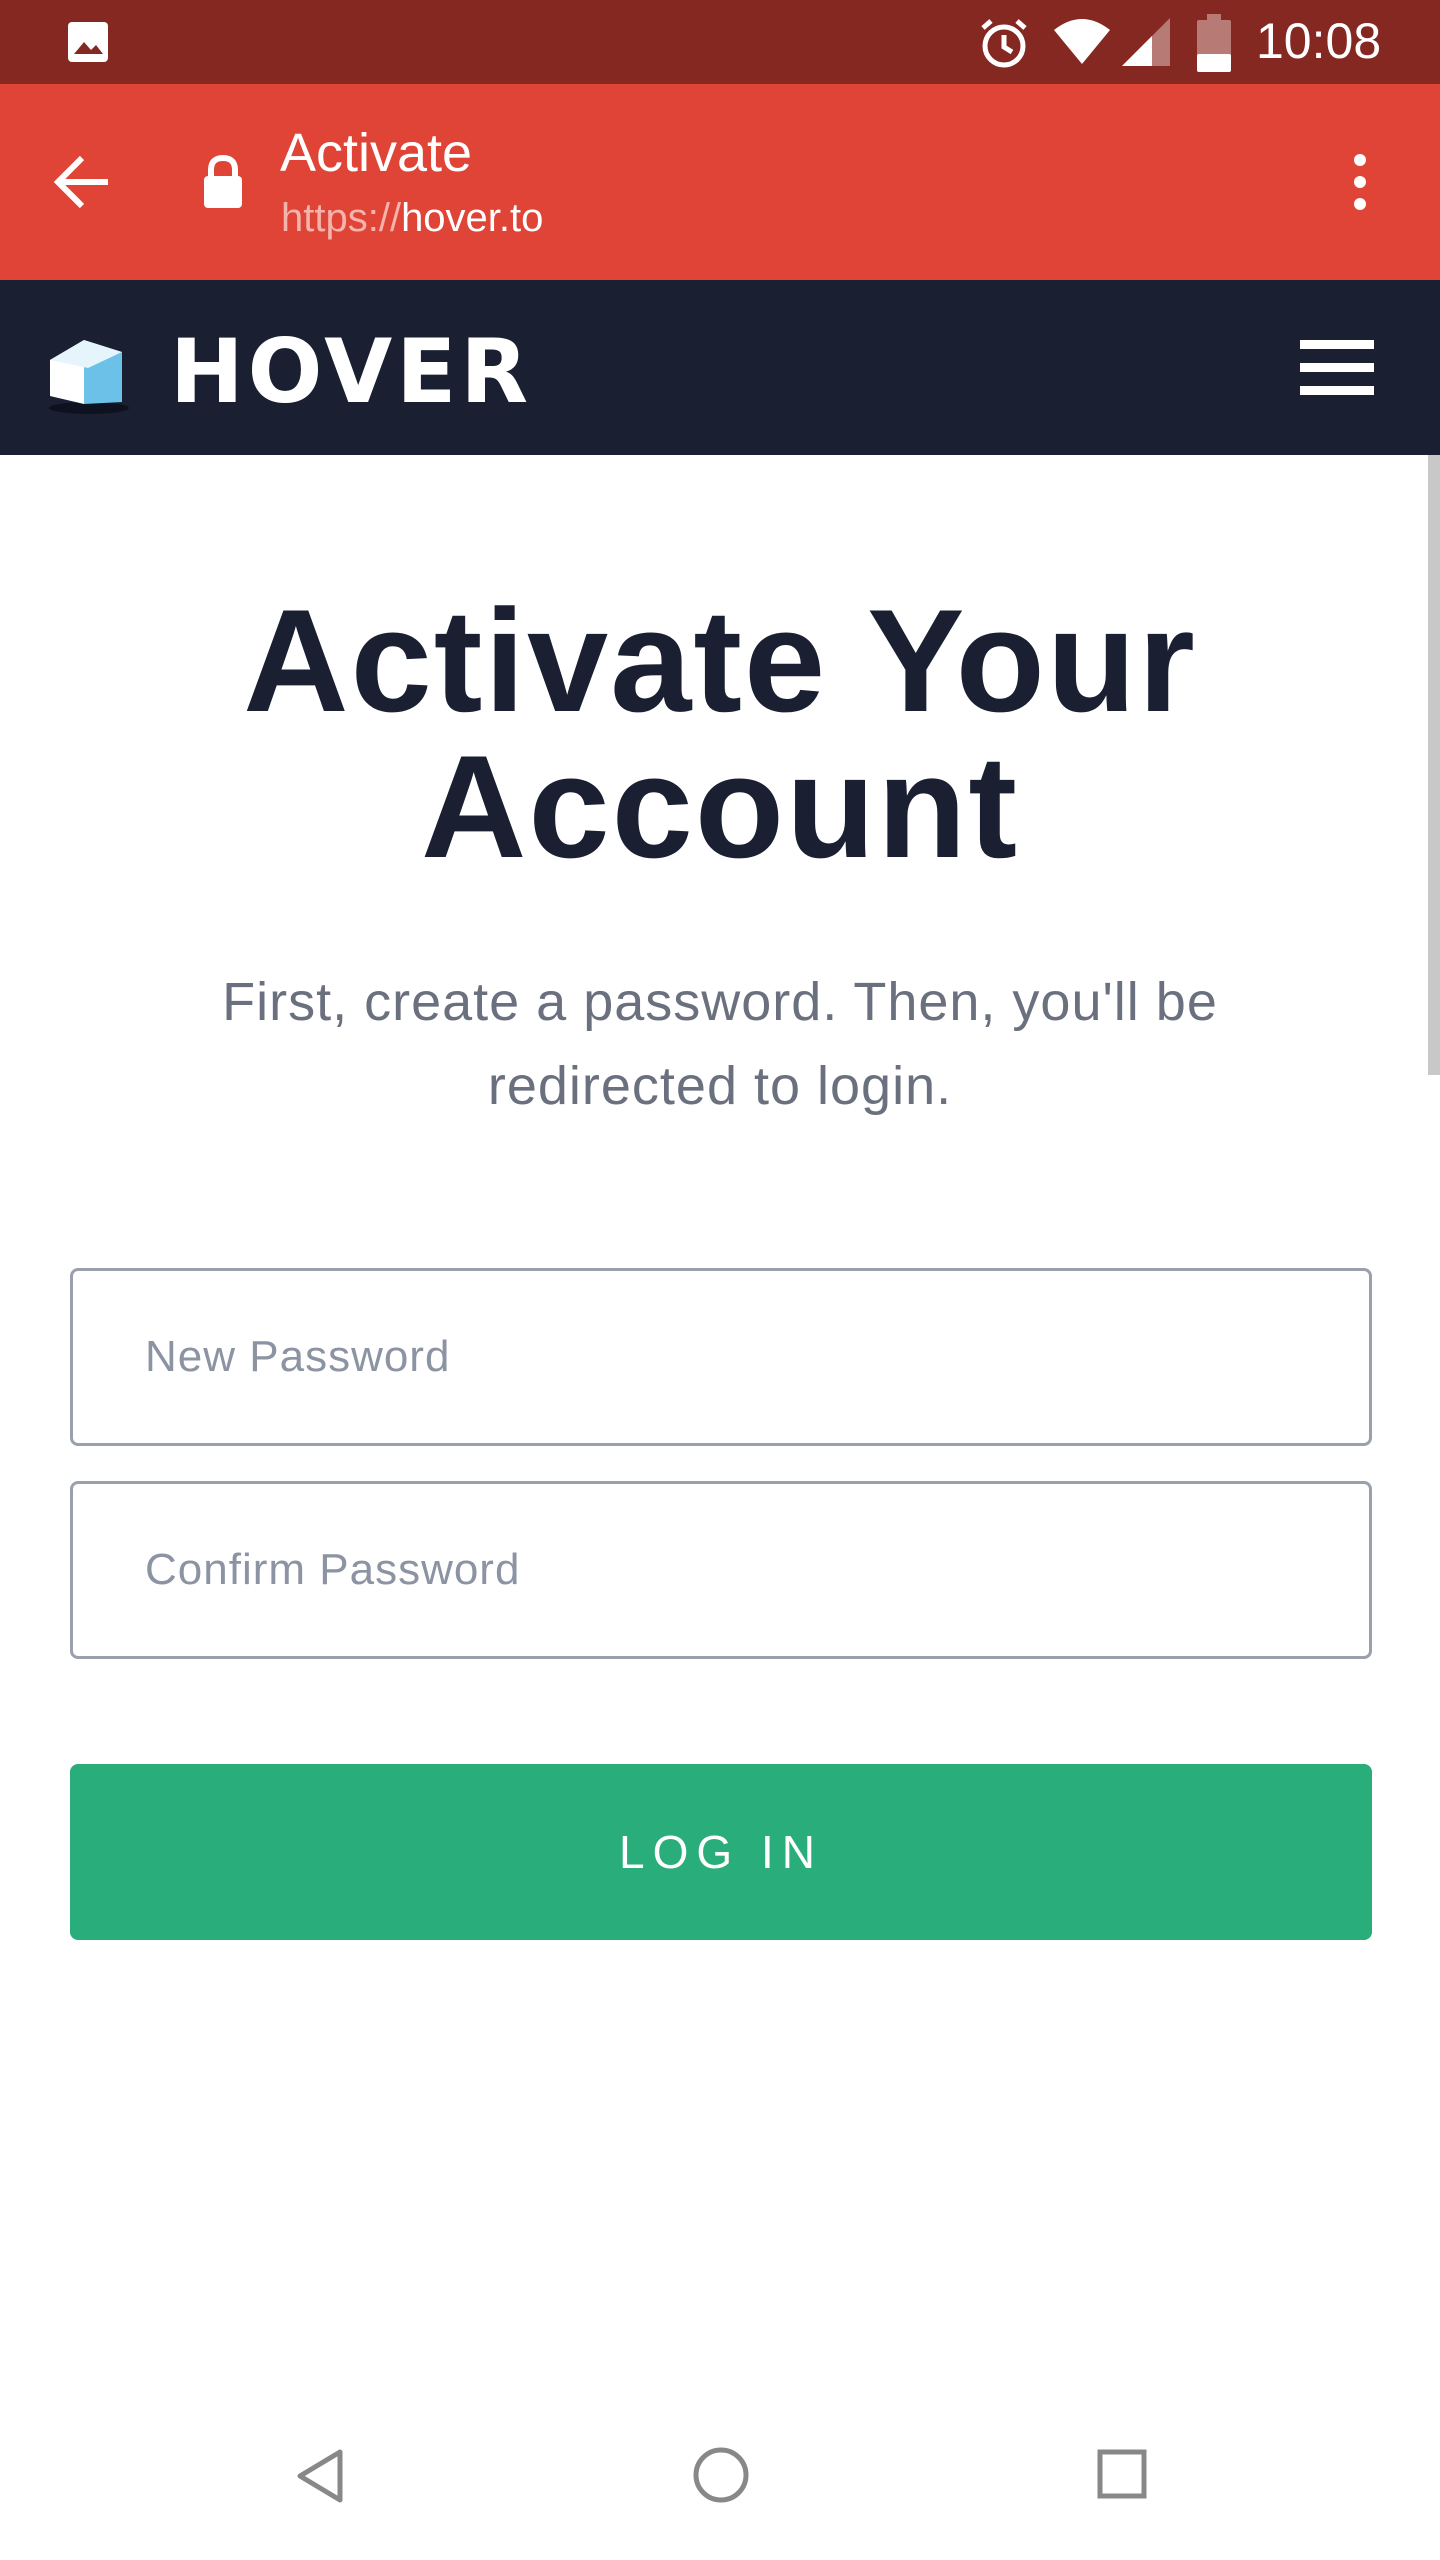 The image size is (1440, 2560). Describe the element at coordinates (341, 218) in the screenshot. I see `url-scheme: https://` at that location.